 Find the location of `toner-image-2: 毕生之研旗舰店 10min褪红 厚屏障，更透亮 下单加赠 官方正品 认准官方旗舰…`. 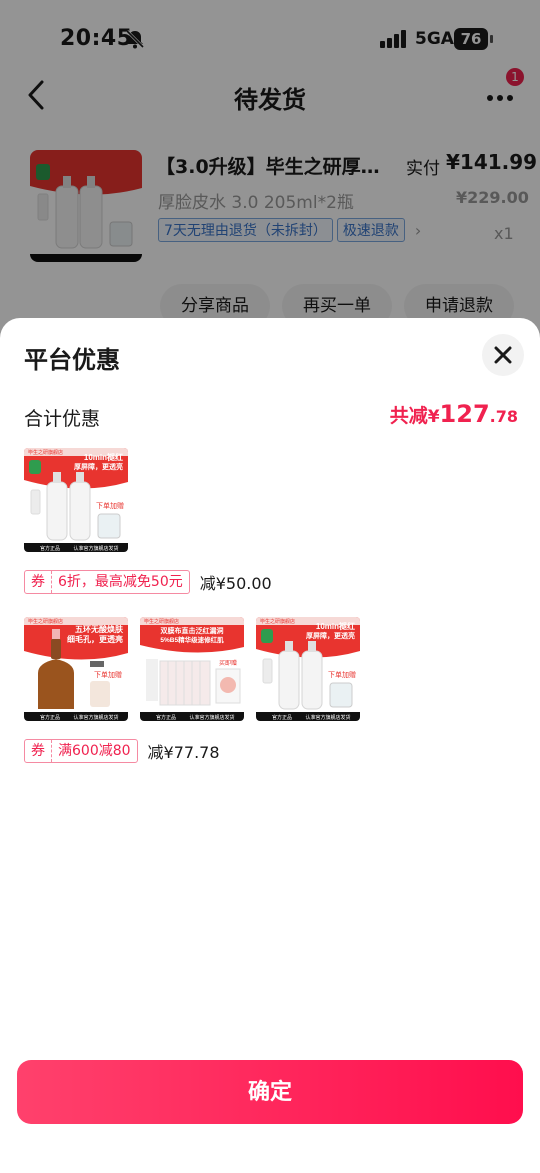

toner-image-2: 毕生之研旗舰店 10min褪红 厚屏障，更透亮 下单加赠 官方正品 认准官方旗舰… is located at coordinates (308, 669).